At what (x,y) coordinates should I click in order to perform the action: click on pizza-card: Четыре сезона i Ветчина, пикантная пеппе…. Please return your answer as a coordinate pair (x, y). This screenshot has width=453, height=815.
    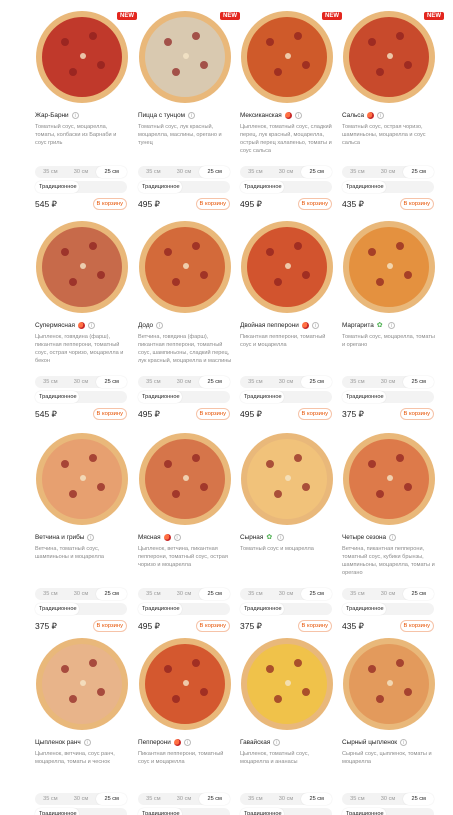
    Looking at the image, I should click on (389, 532).